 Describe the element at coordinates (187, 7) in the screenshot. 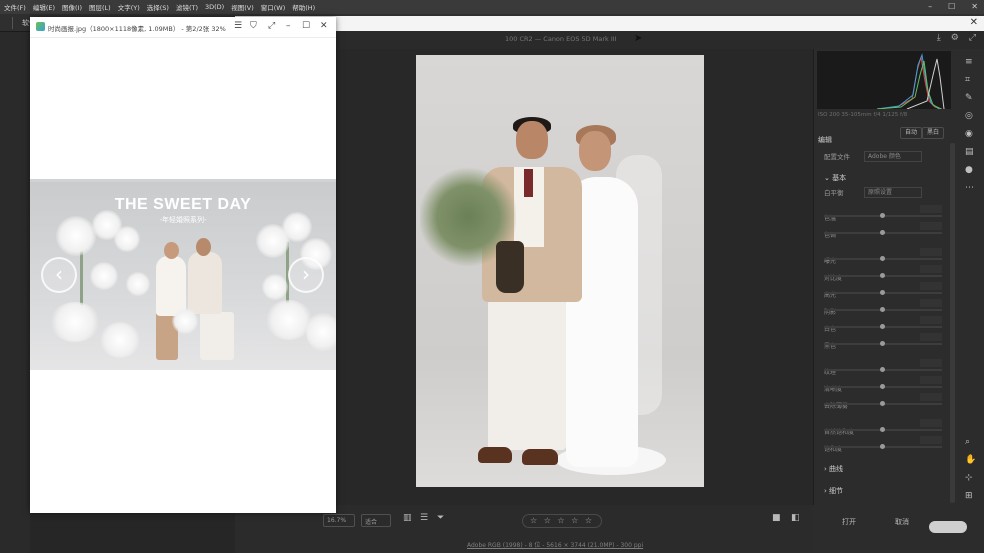

I see `menu-filter: 滤镜(T)` at that location.